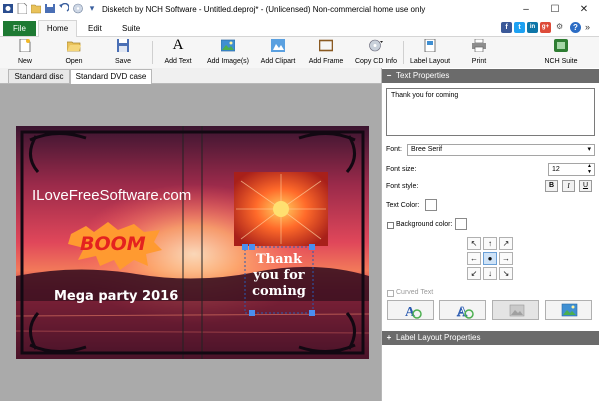  What do you see at coordinates (95, 28) in the screenshot?
I see `tab-edit: Edit` at bounding box center [95, 28].